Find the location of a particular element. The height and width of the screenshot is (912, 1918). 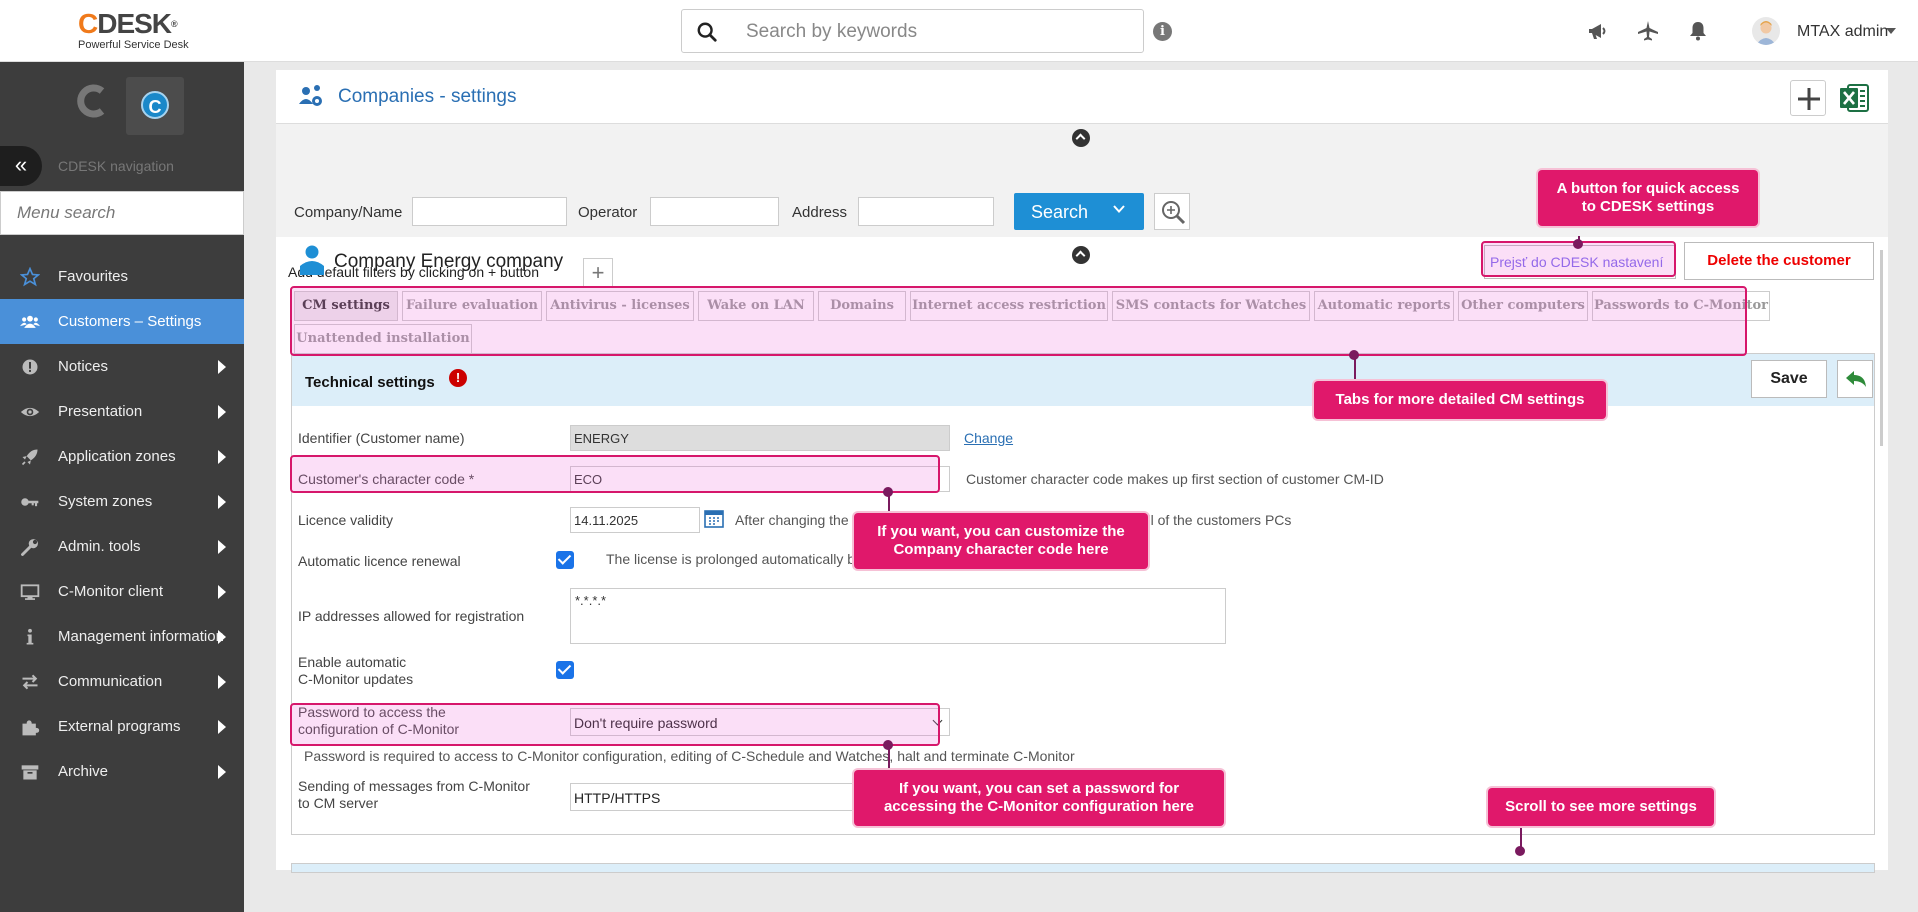

identifier-field: ENERGY is located at coordinates (760, 438).